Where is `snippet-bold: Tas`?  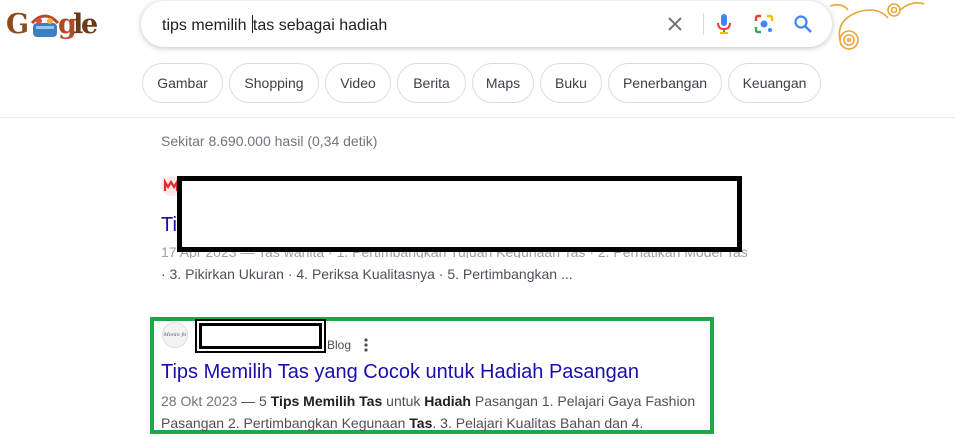
snippet-bold: Tas is located at coordinates (421, 423).